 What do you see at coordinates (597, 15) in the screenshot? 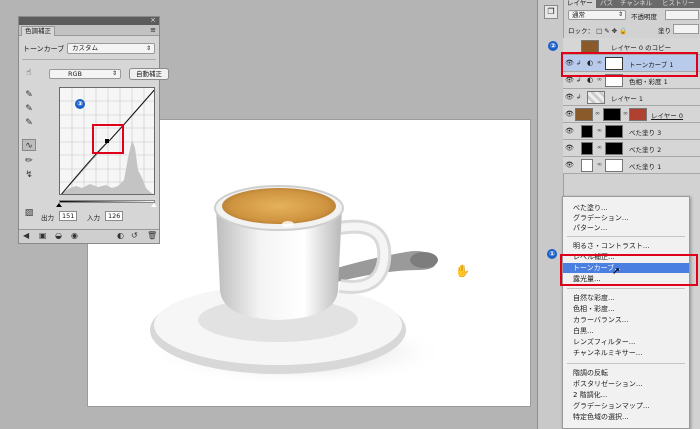
I see `blend-mode-select: 通常 ⇕` at bounding box center [597, 15].